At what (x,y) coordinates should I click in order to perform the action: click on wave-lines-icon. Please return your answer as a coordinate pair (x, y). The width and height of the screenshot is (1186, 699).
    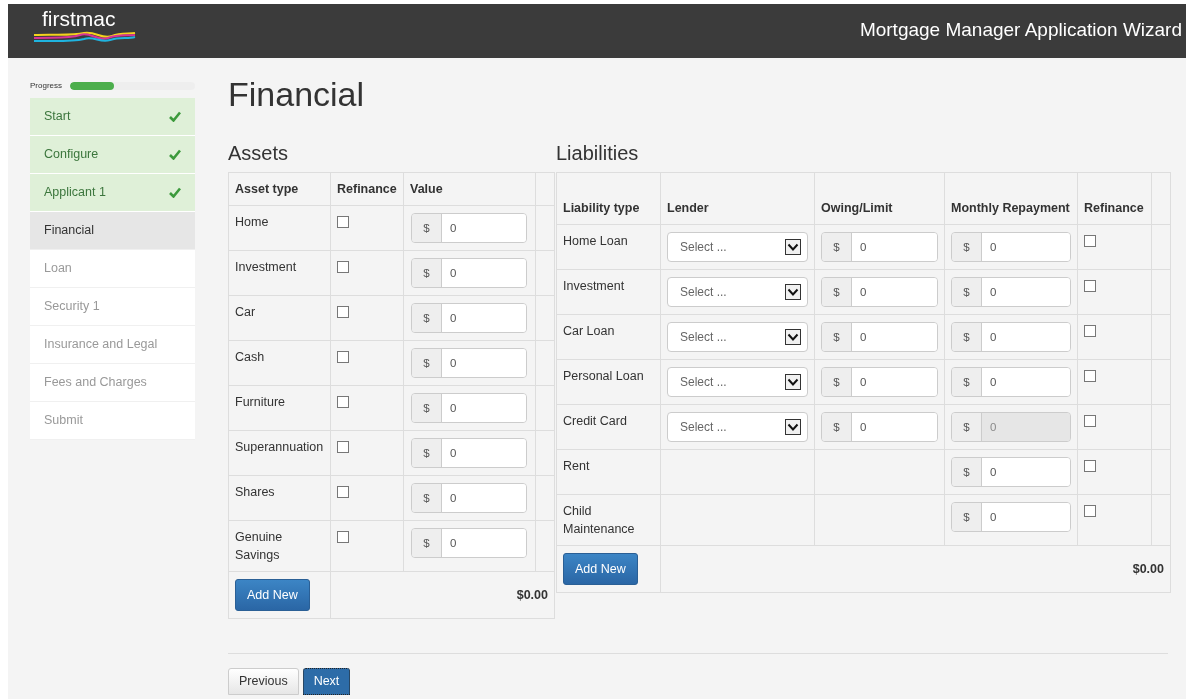
    Looking at the image, I should click on (84, 37).